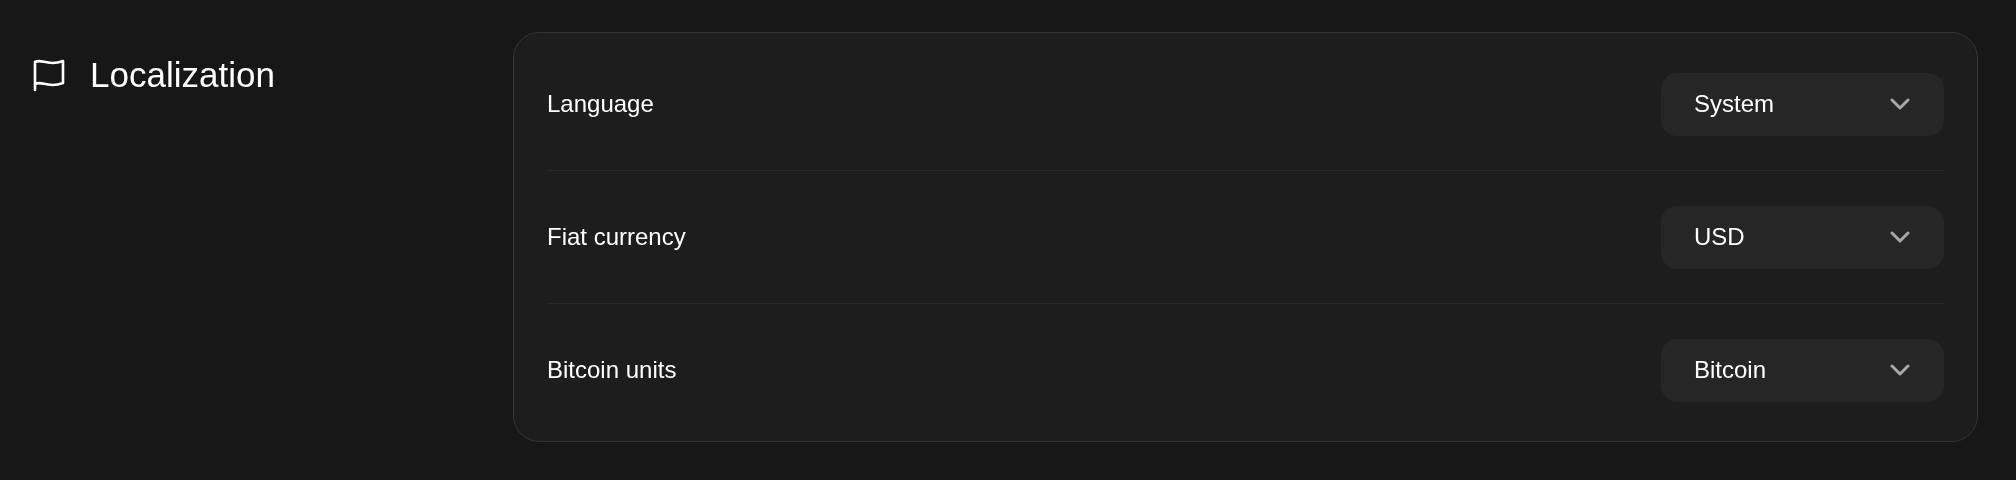 This screenshot has width=2016, height=480. I want to click on flag-icon, so click(49, 75).